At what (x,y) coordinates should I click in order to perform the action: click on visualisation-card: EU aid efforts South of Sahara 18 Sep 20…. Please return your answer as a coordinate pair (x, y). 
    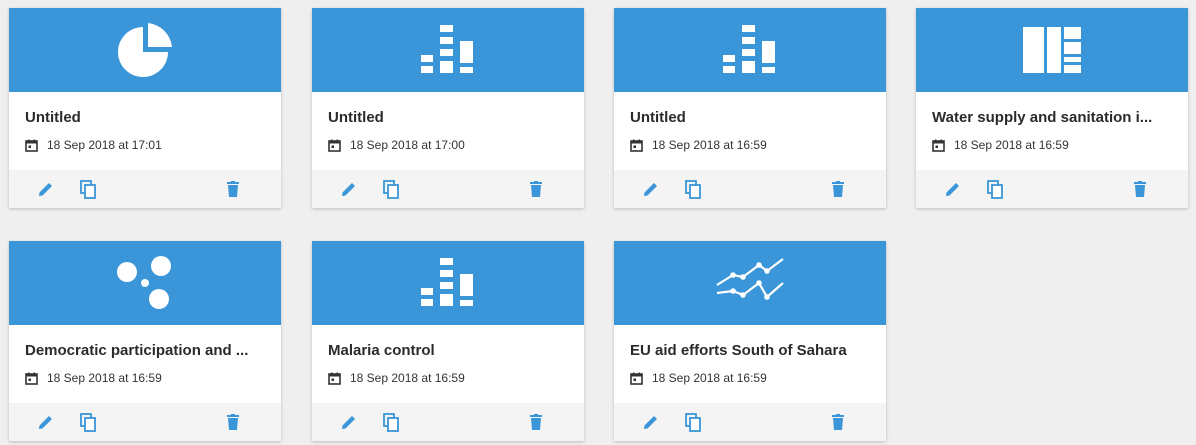
    Looking at the image, I should click on (750, 341).